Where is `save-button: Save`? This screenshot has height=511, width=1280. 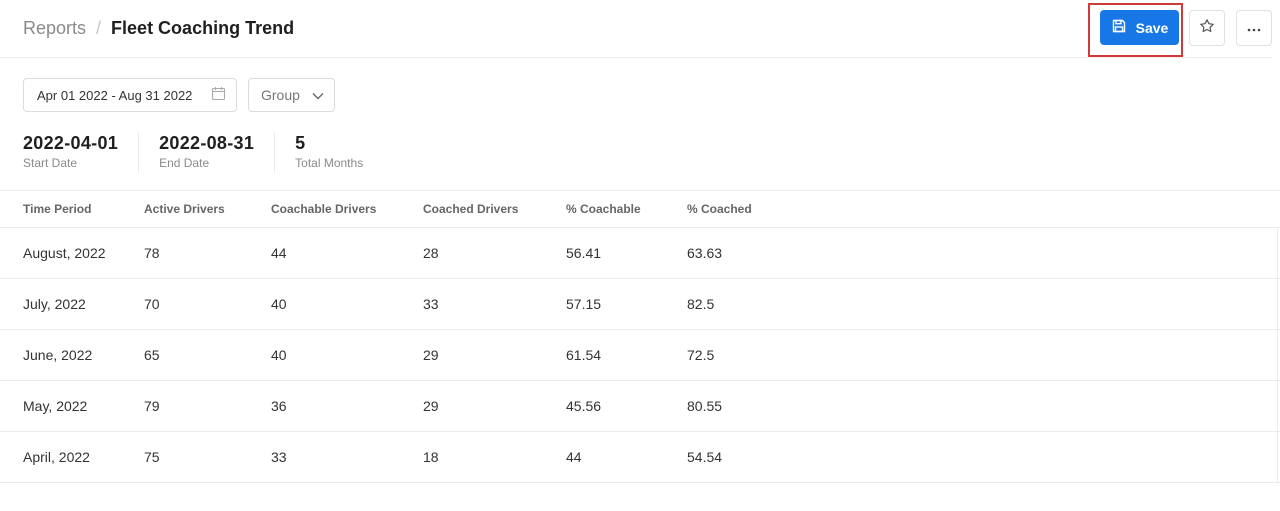 save-button: Save is located at coordinates (1139, 27).